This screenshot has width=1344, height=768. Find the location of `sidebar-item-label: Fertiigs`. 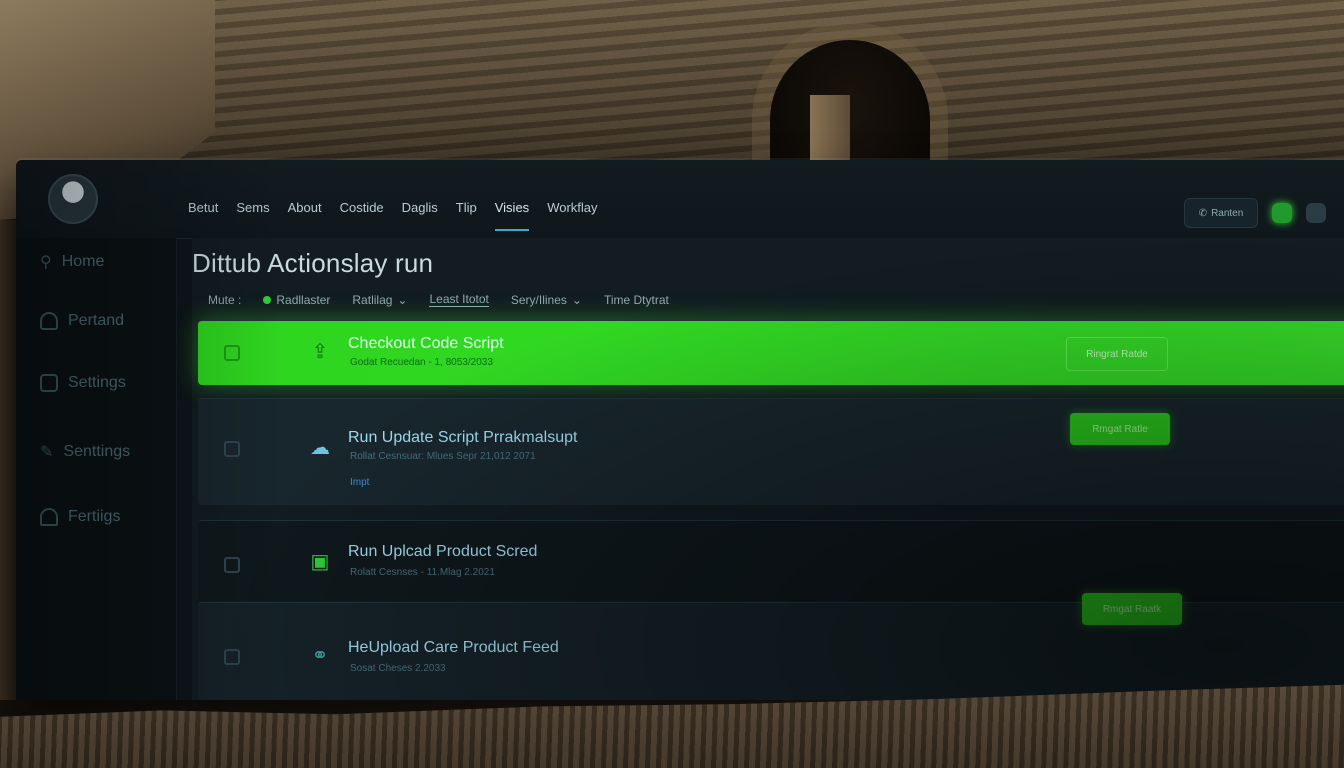

sidebar-item-label: Fertiigs is located at coordinates (94, 516).